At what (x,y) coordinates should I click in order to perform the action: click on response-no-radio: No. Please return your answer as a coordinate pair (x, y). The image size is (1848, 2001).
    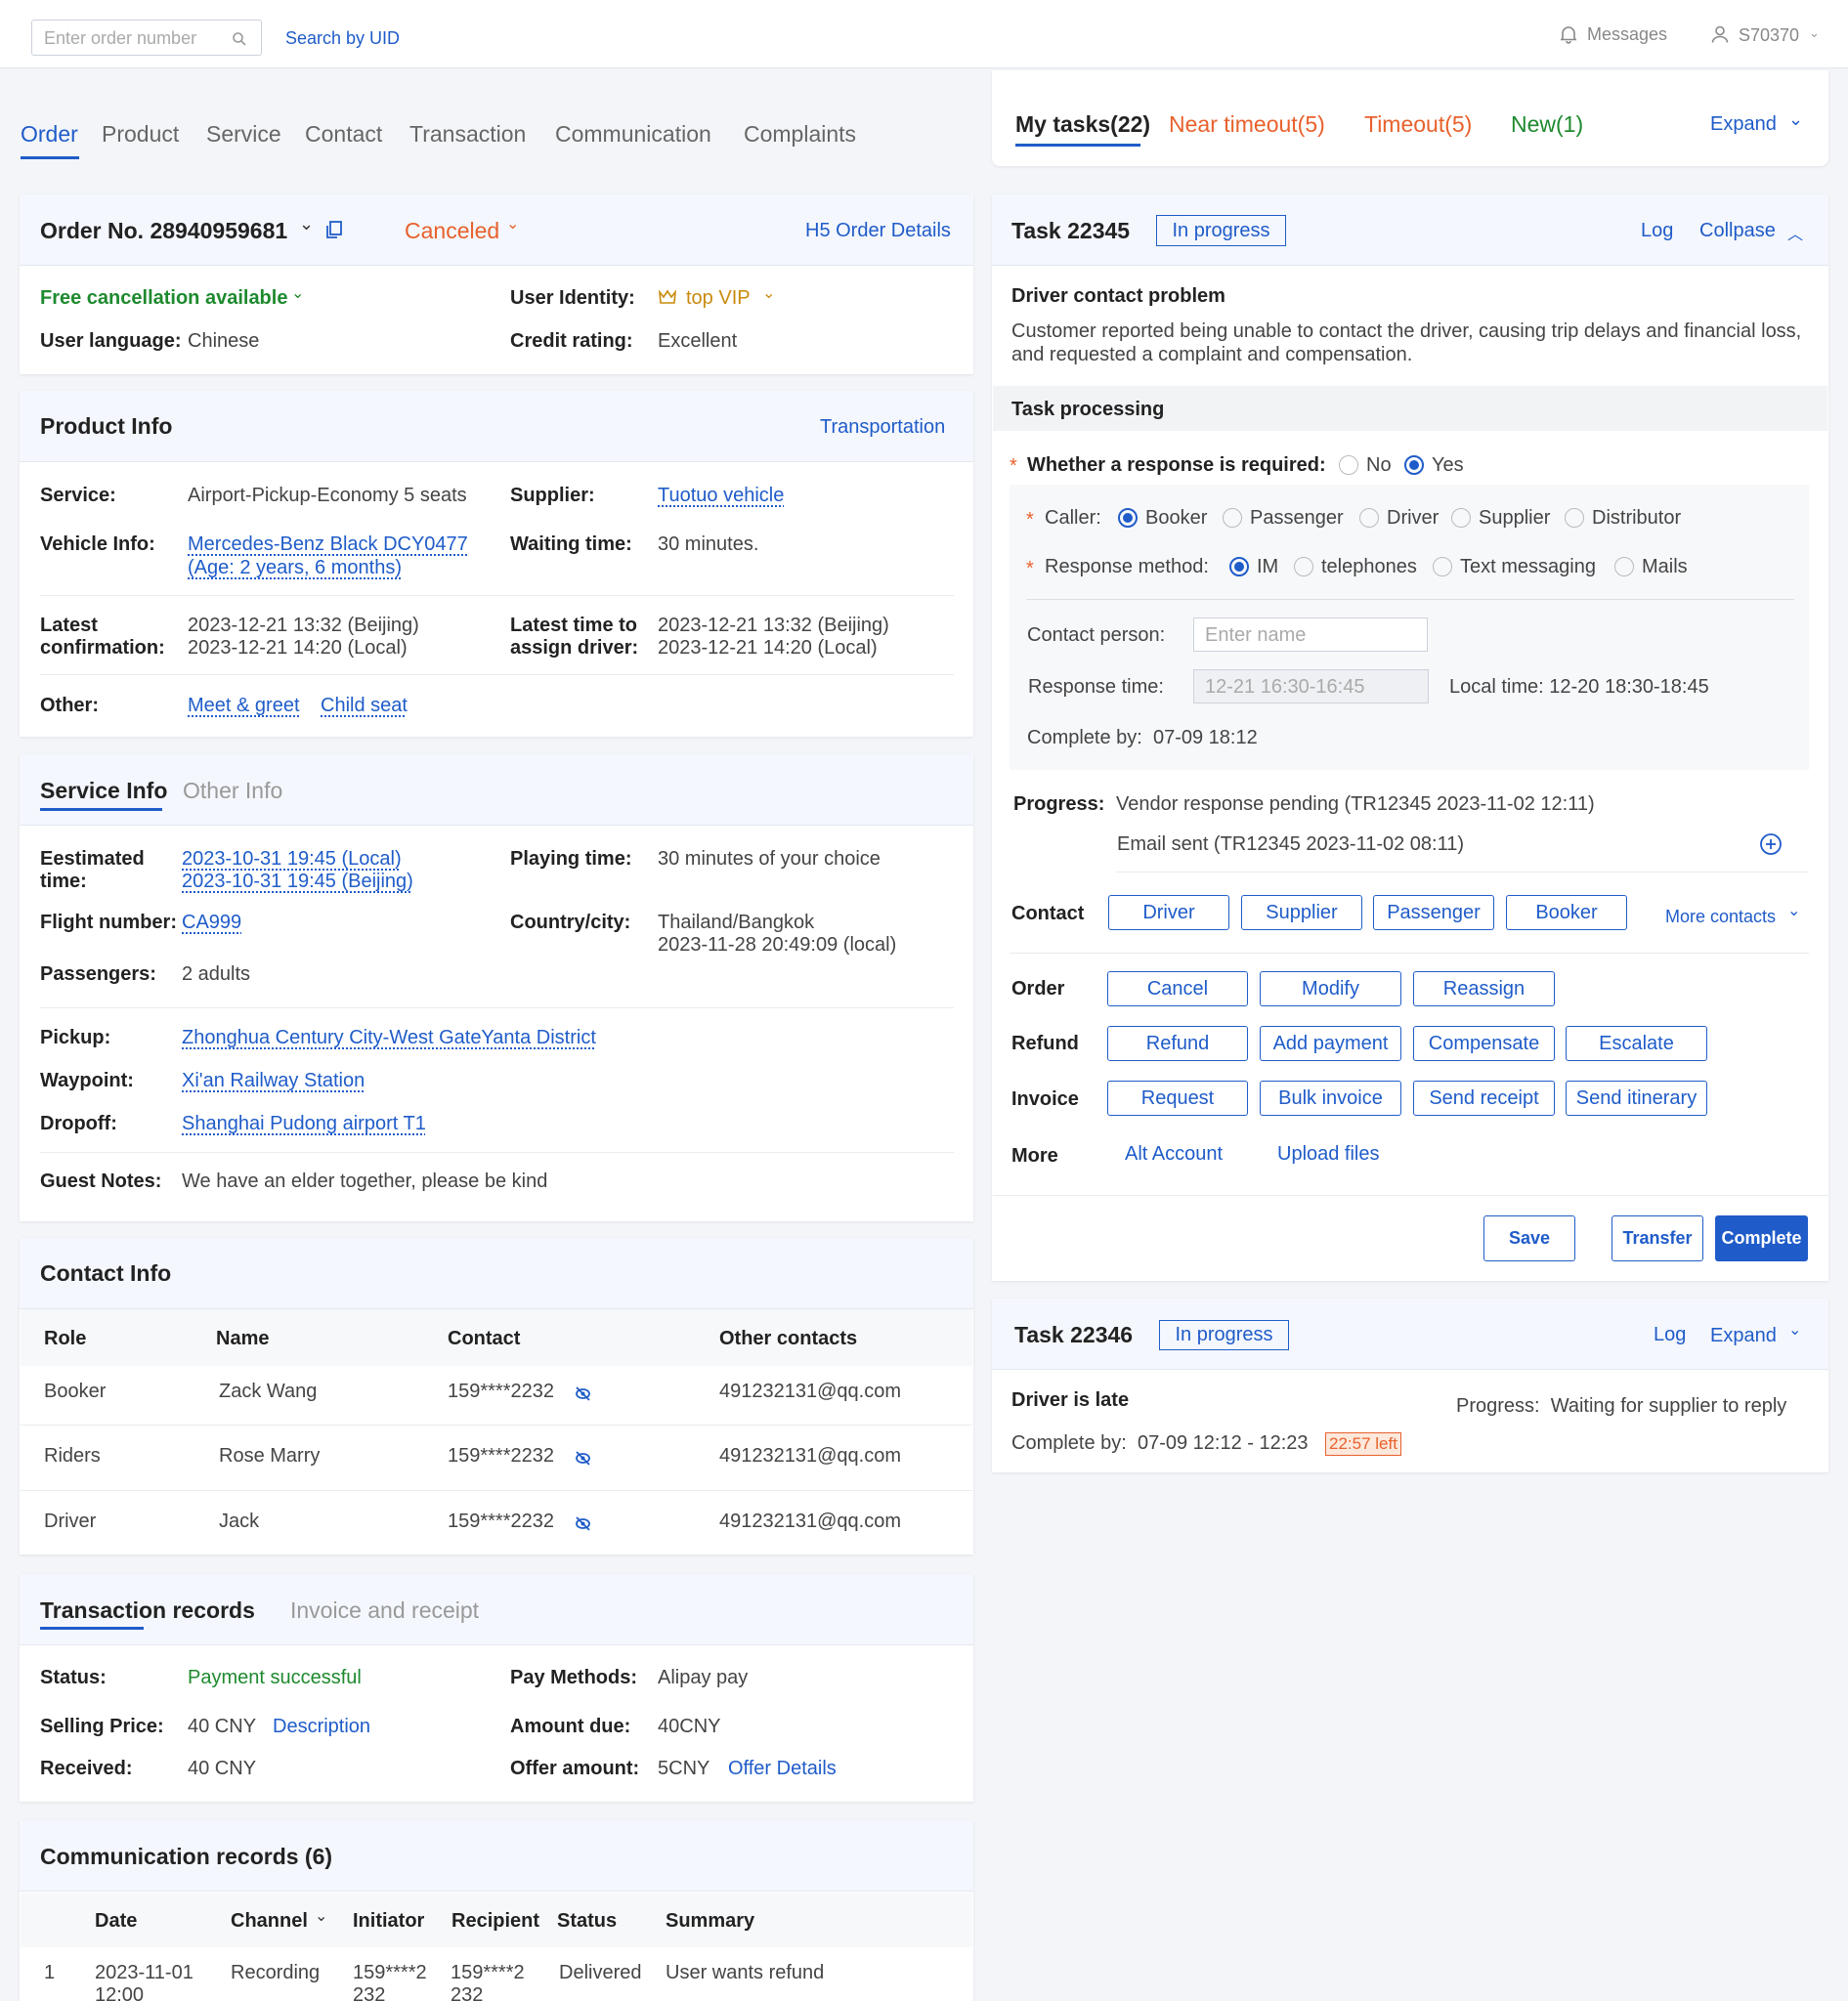
    Looking at the image, I should click on (1366, 465).